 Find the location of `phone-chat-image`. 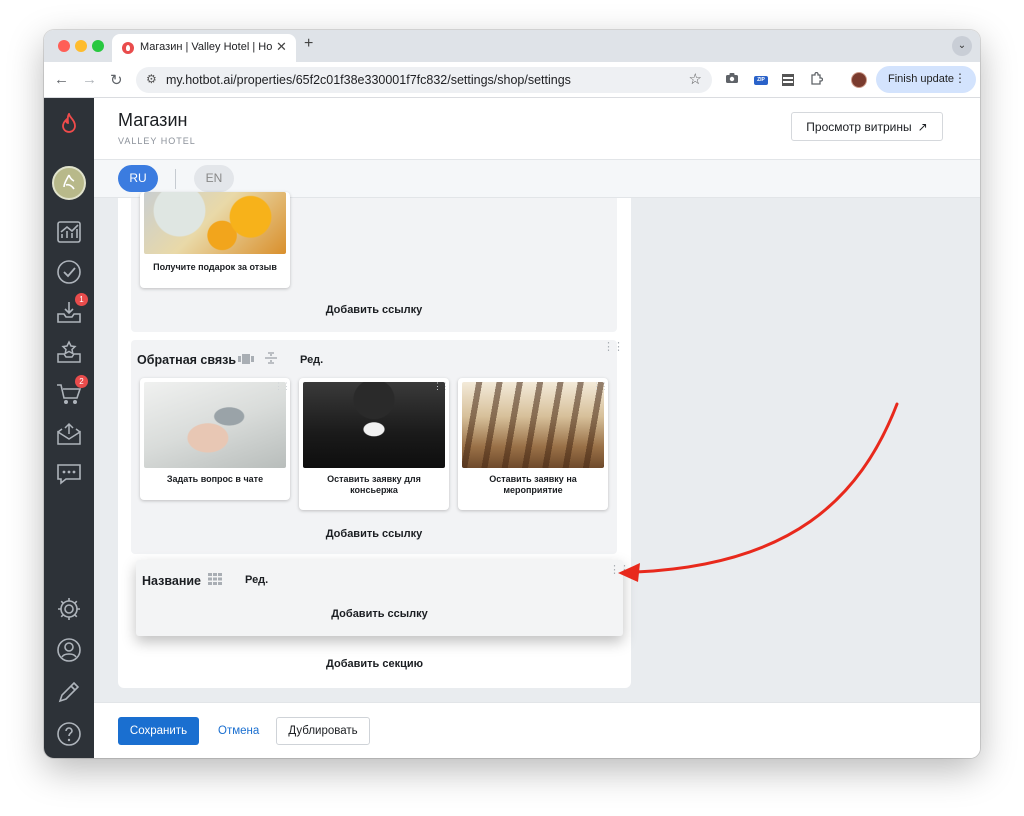

phone-chat-image is located at coordinates (215, 425).